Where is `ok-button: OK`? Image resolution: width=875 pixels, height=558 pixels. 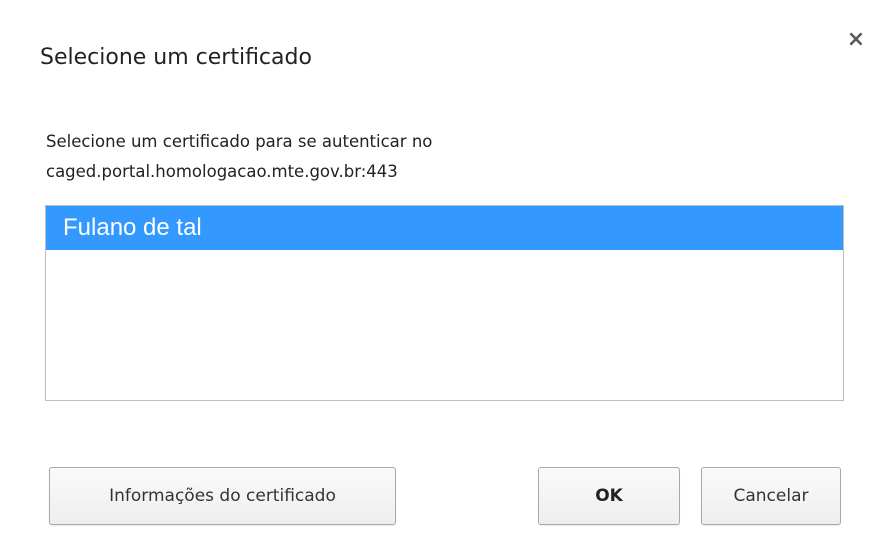
ok-button: OK is located at coordinates (609, 496).